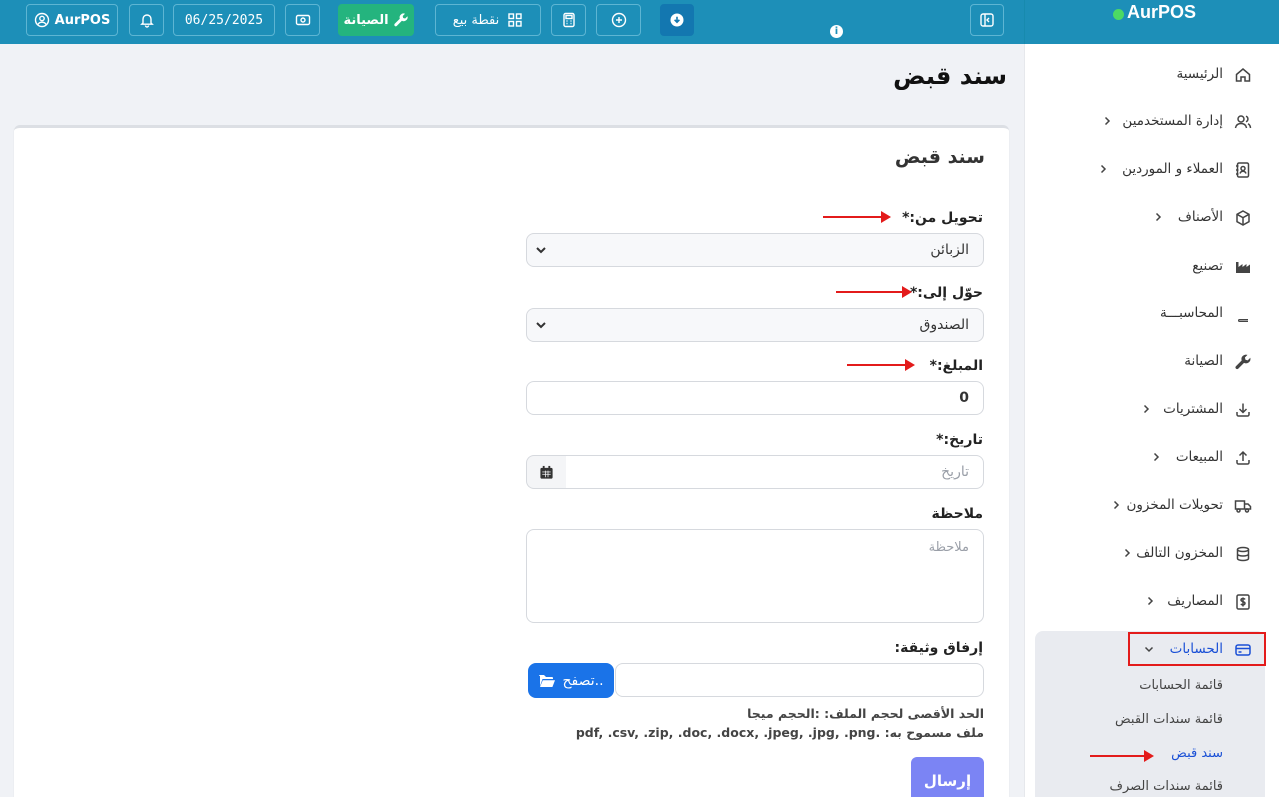 The image size is (1279, 797). I want to click on add-button, so click(618, 20).